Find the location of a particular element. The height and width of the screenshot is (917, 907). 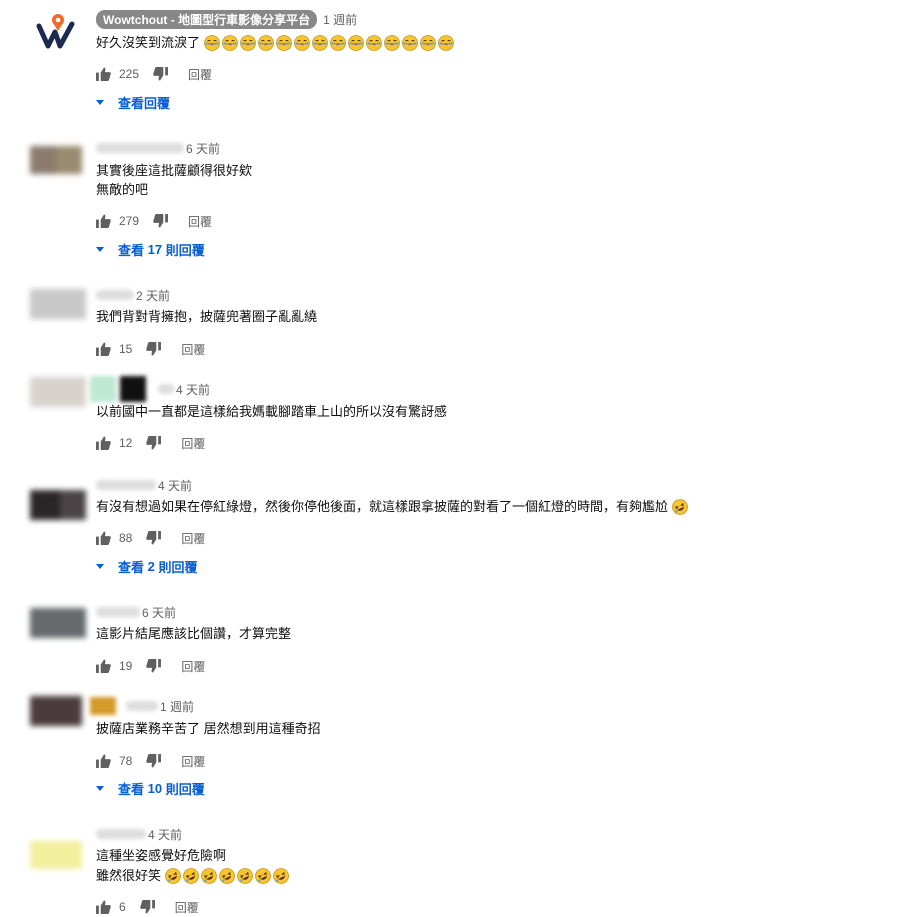

reply-count: 10 is located at coordinates (155, 788).